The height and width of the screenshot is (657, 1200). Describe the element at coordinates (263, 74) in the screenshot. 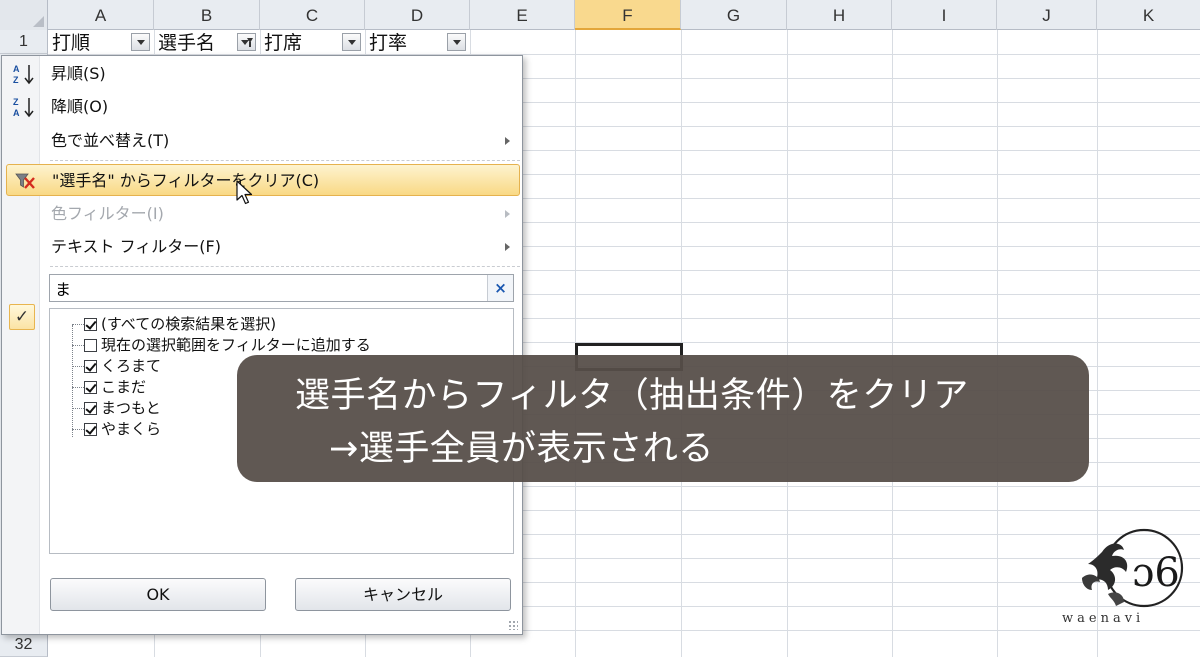

I see `sort-ascending-item: A Z 昇順(S)` at that location.